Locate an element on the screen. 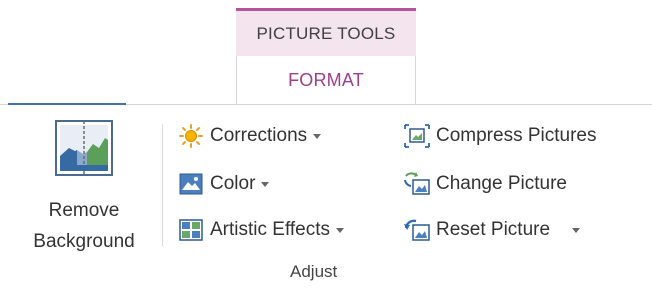 The width and height of the screenshot is (652, 290). compress-pictures-button: Compress Pictures is located at coordinates (500, 136).